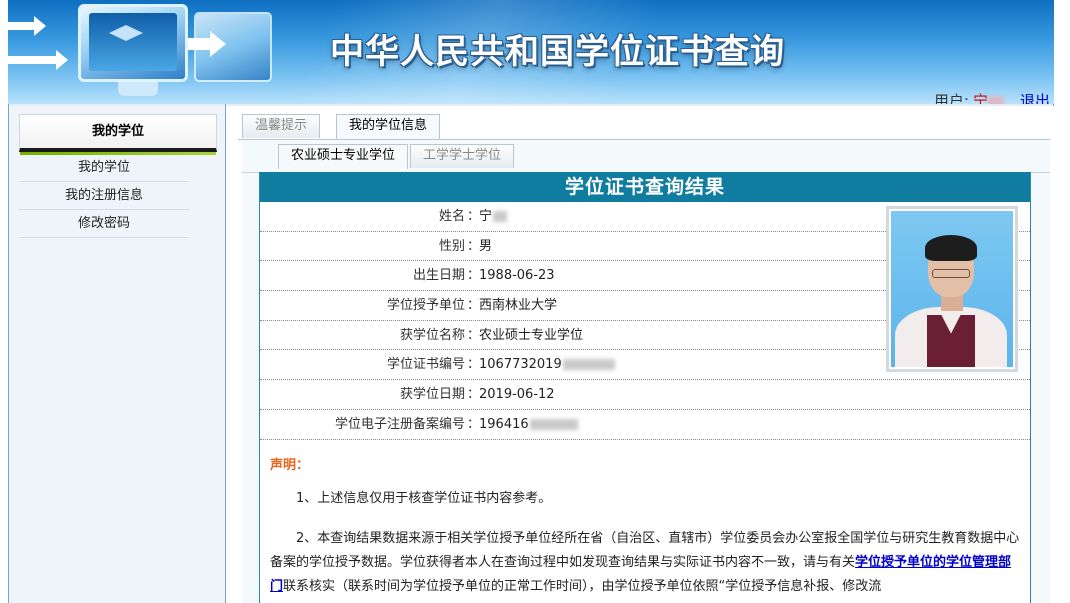  I want to click on field-value-text: 196416, so click(504, 424).